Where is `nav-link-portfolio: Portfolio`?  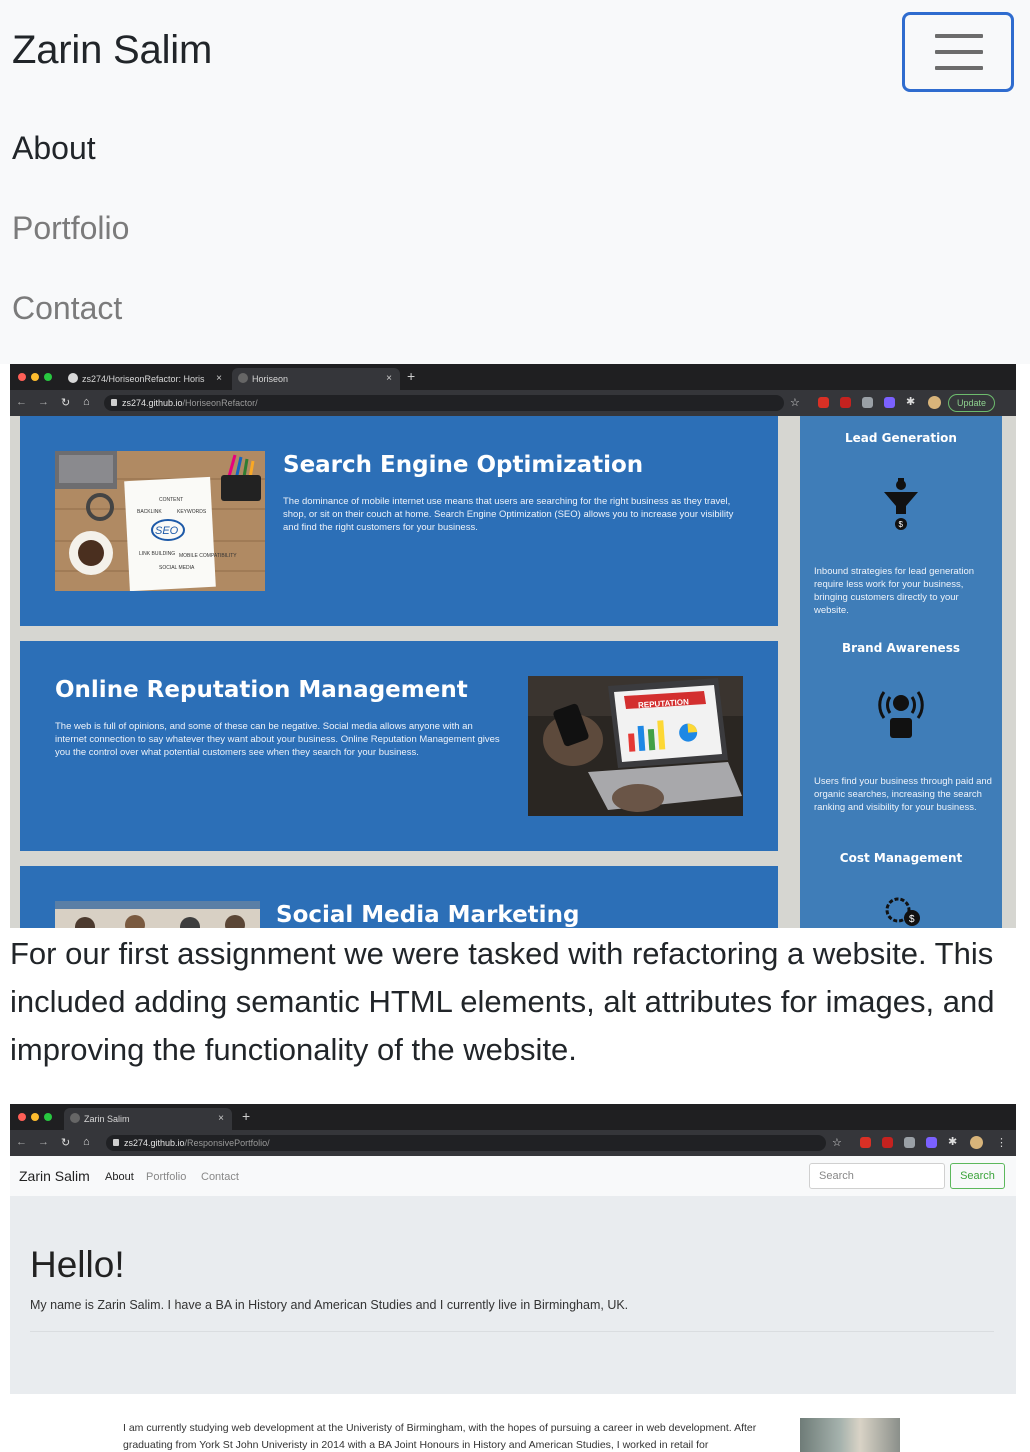
nav-link-portfolio: Portfolio is located at coordinates (70, 228).